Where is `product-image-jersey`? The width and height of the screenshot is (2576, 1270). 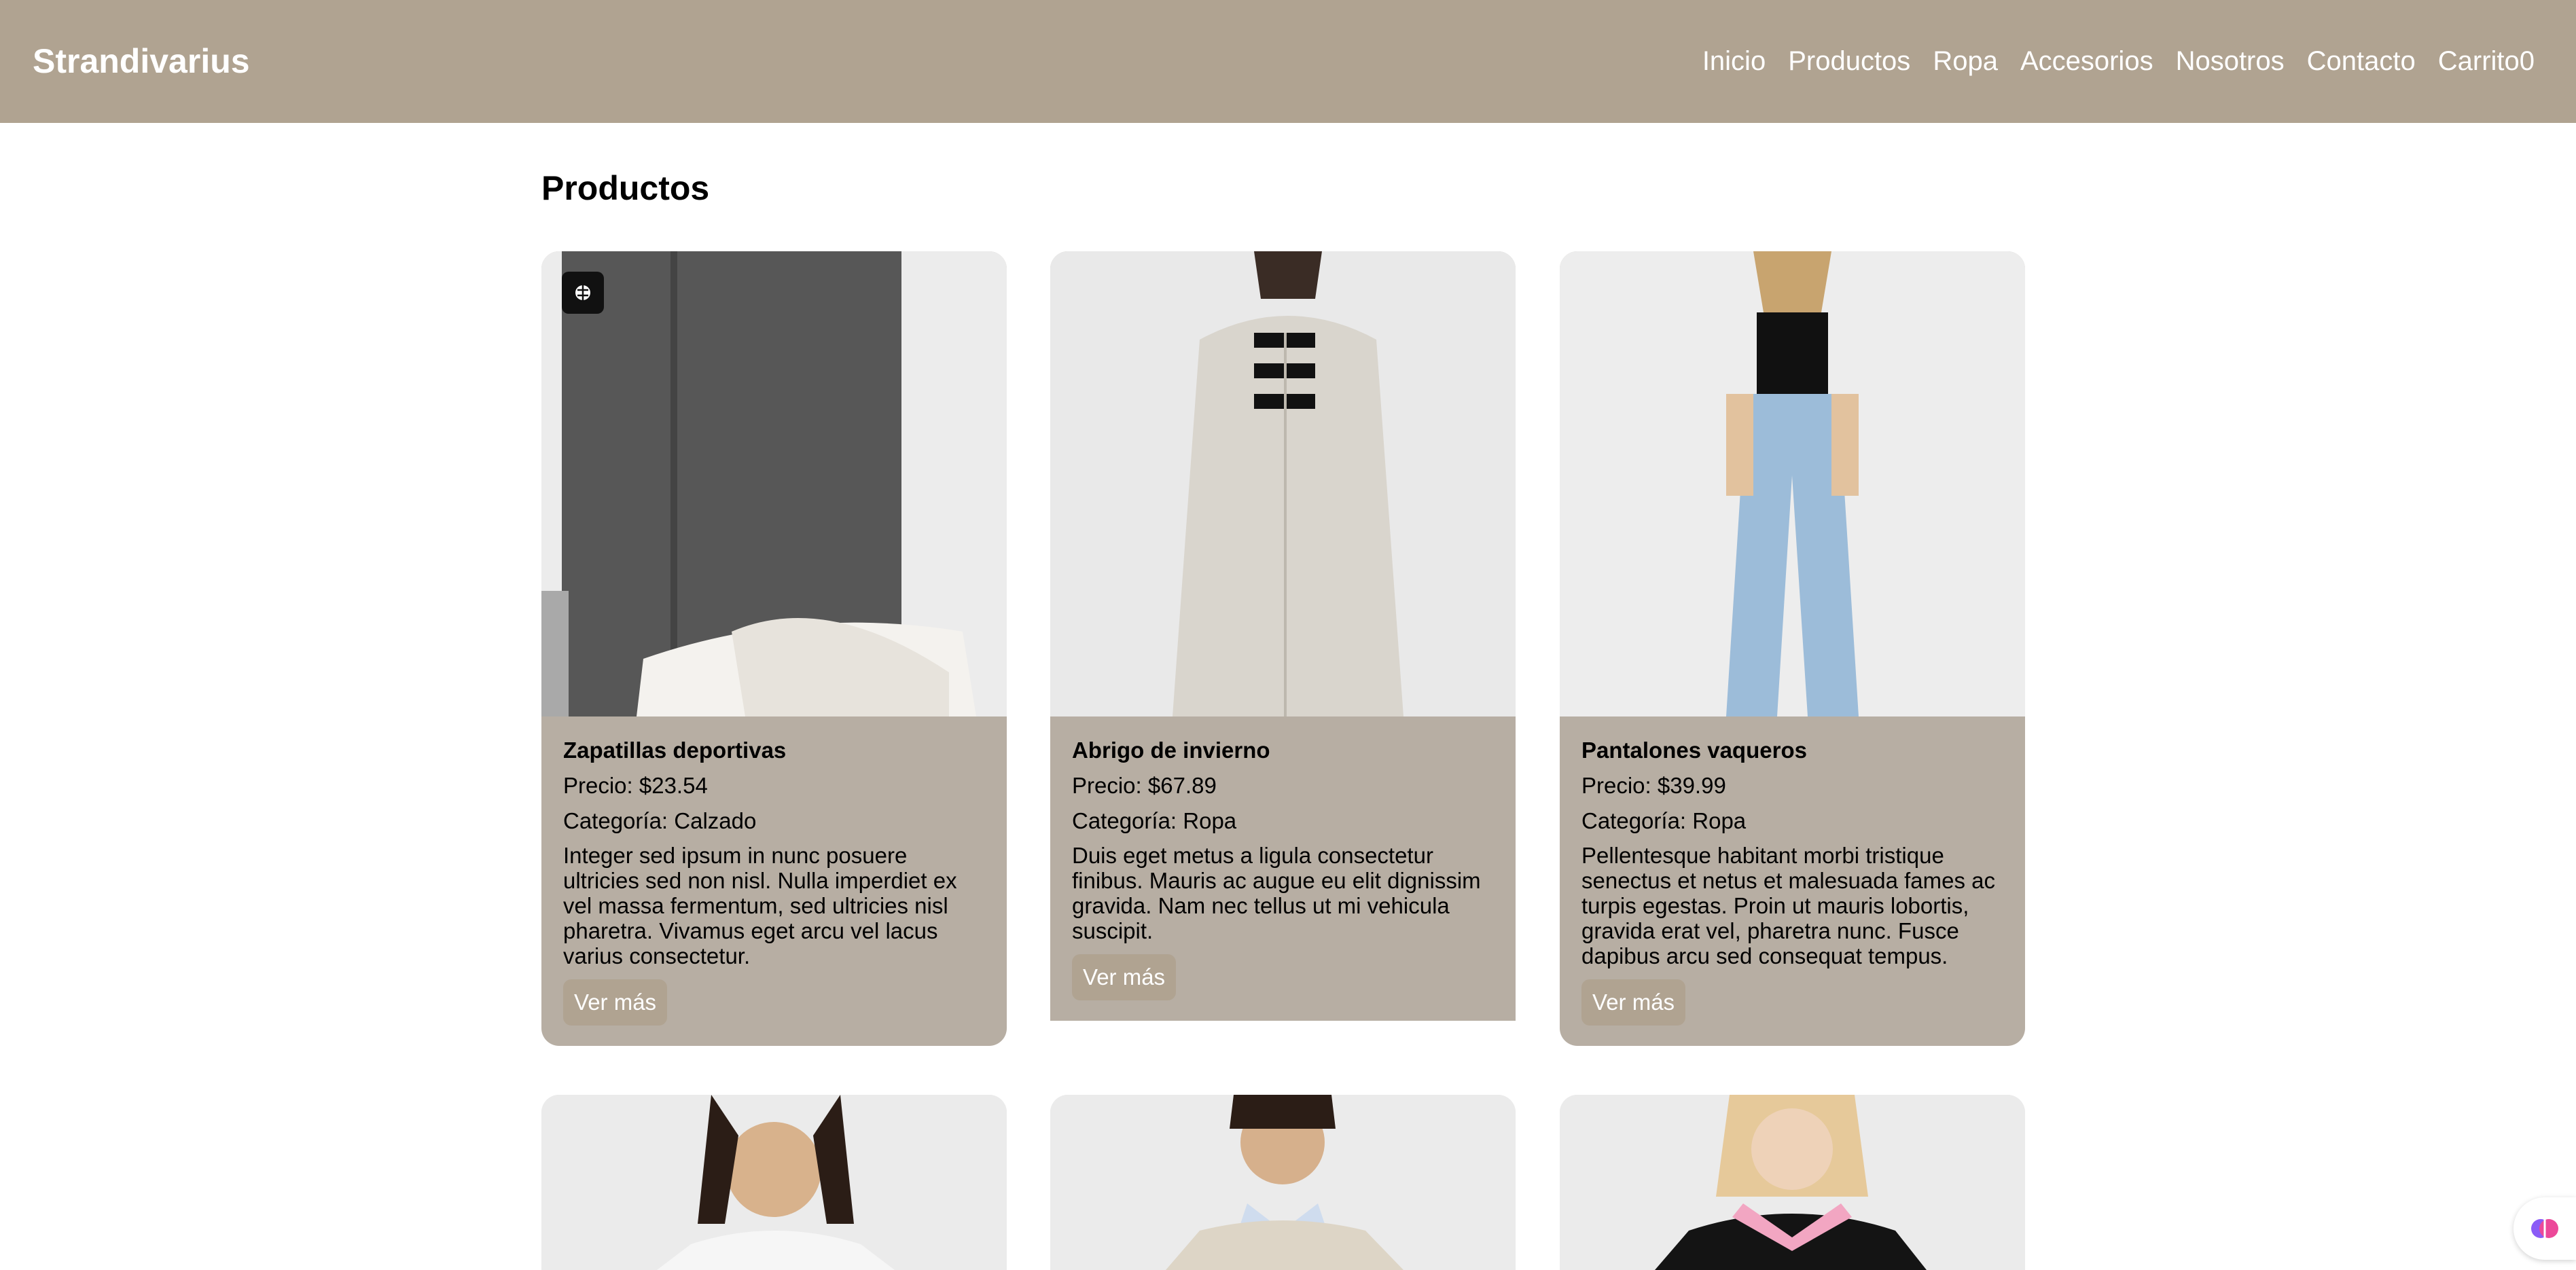 product-image-jersey is located at coordinates (1792, 1183).